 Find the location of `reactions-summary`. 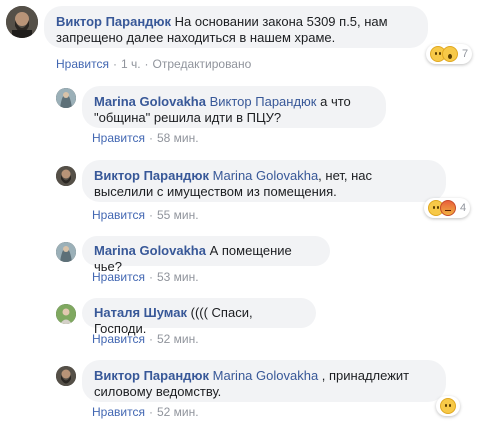

reactions-summary is located at coordinates (448, 406).